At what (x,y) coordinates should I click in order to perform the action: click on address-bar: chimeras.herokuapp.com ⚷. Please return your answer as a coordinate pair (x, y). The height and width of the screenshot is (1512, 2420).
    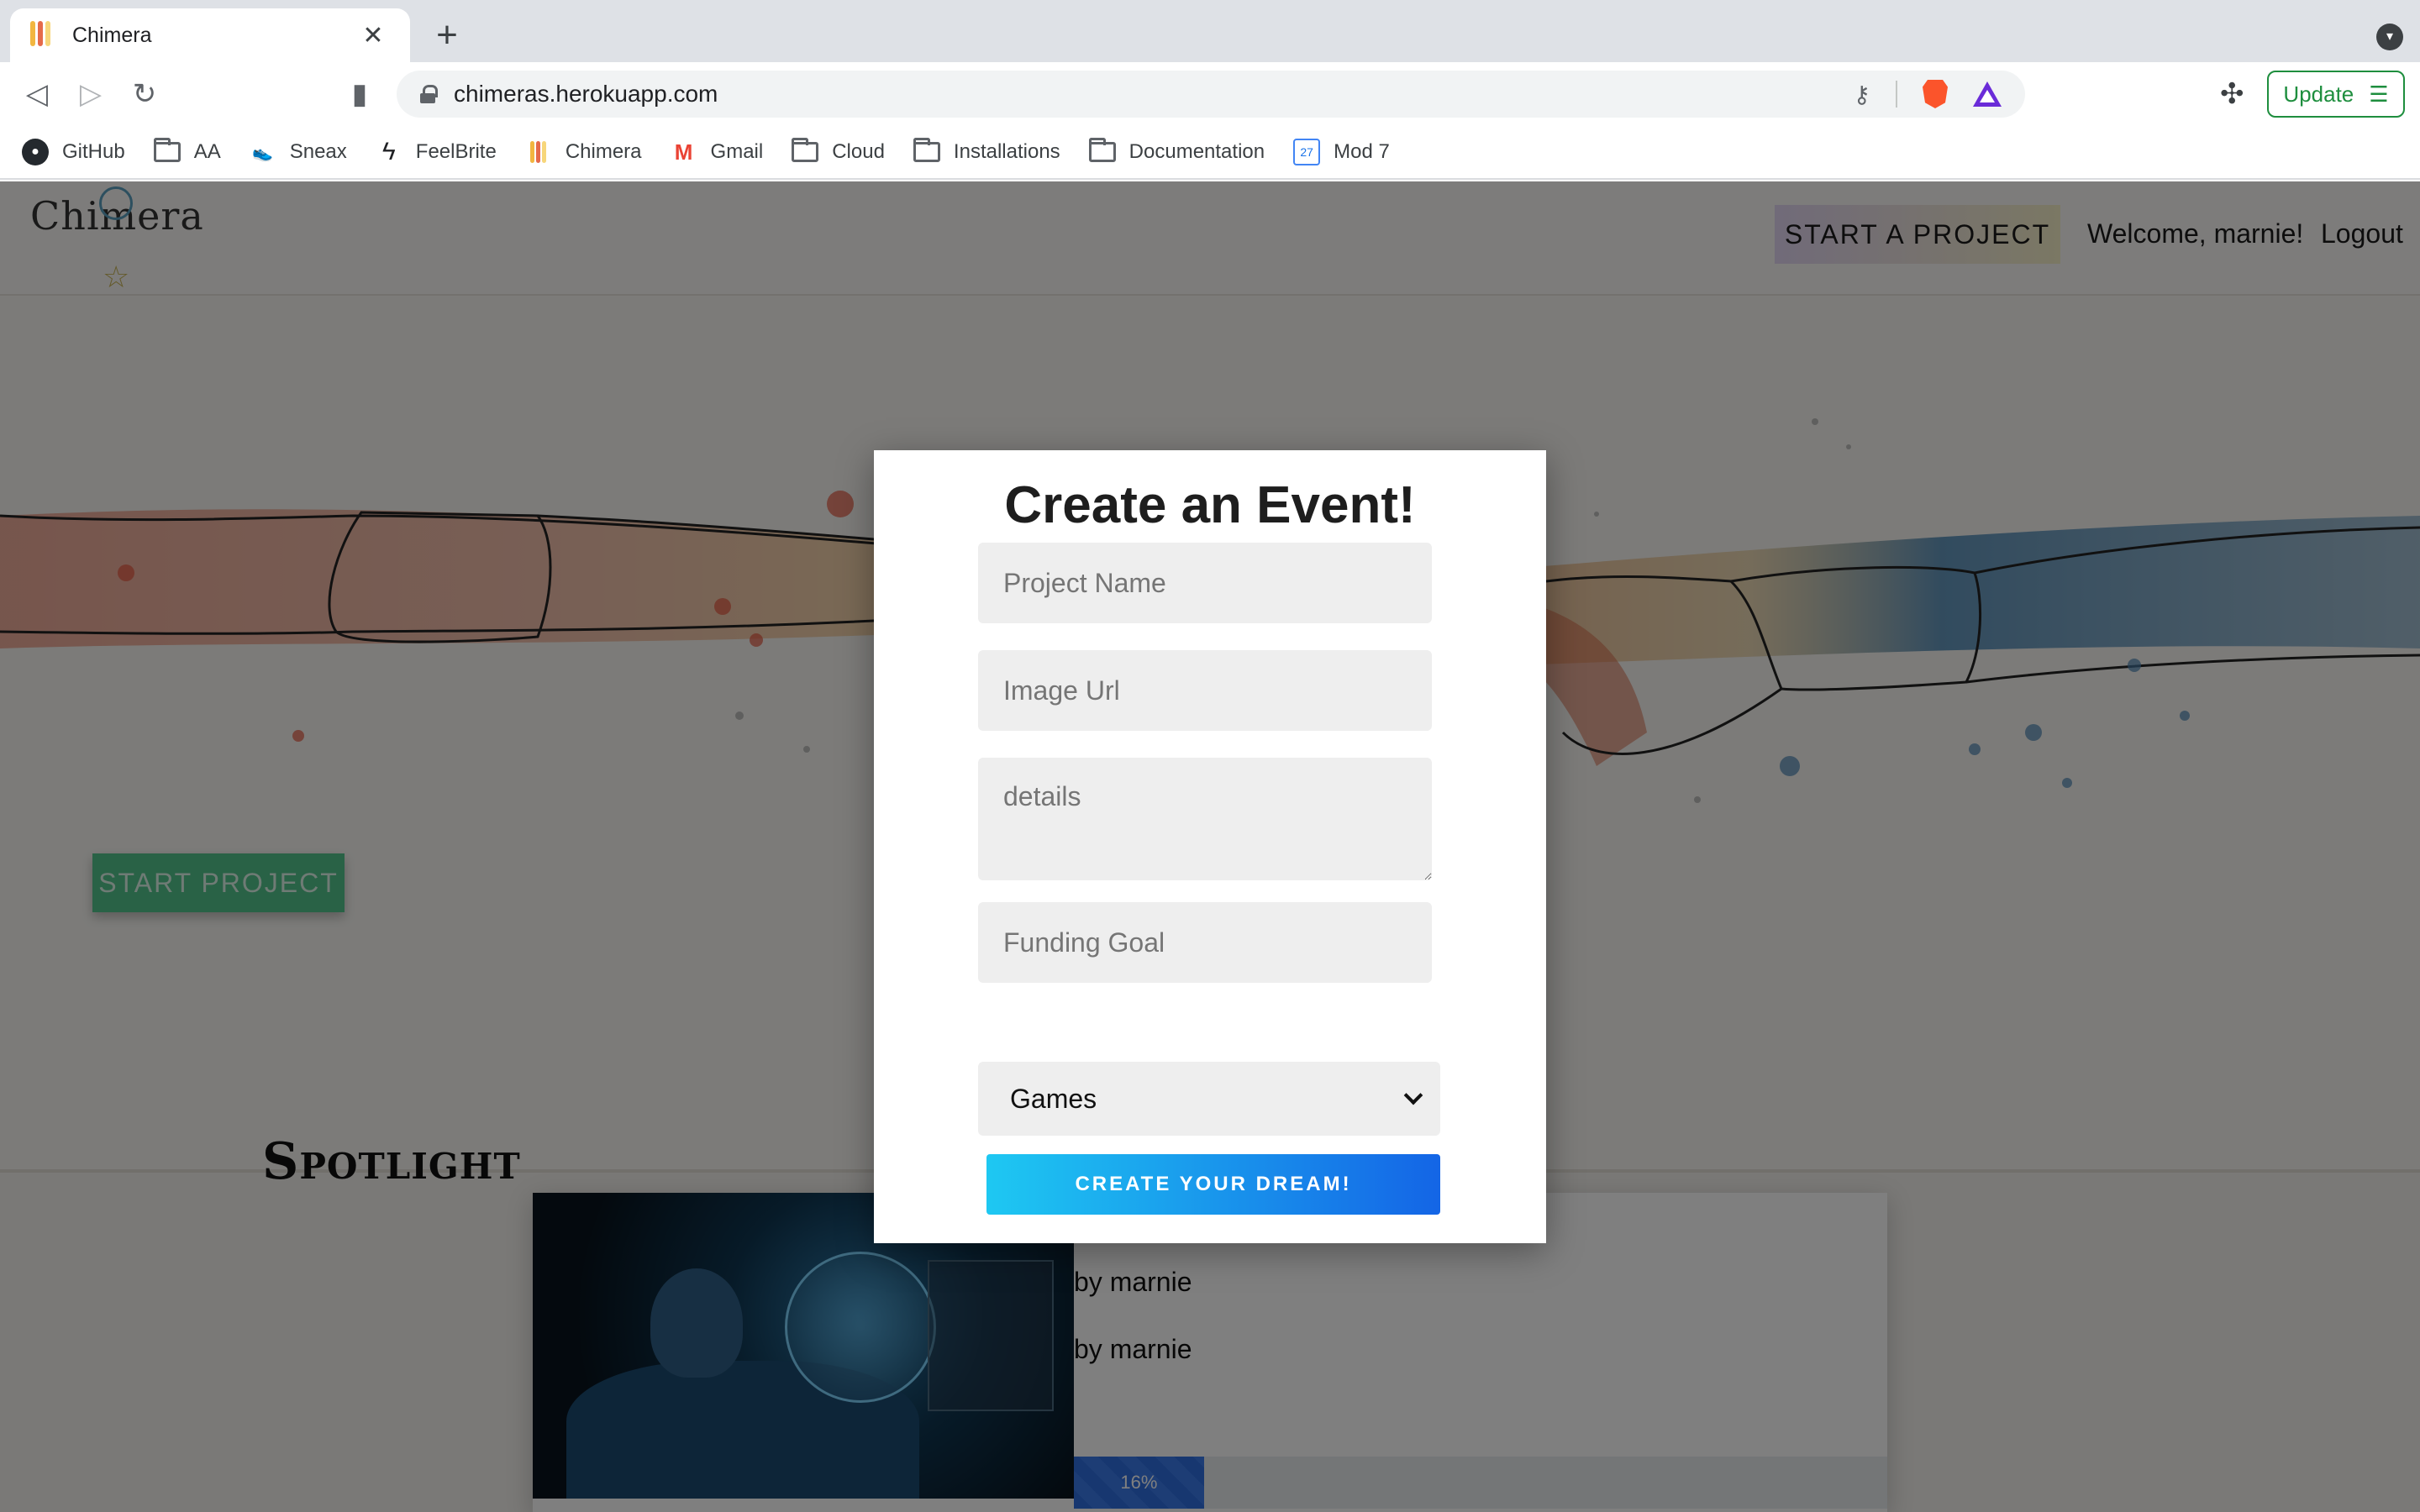
    Looking at the image, I should click on (1211, 94).